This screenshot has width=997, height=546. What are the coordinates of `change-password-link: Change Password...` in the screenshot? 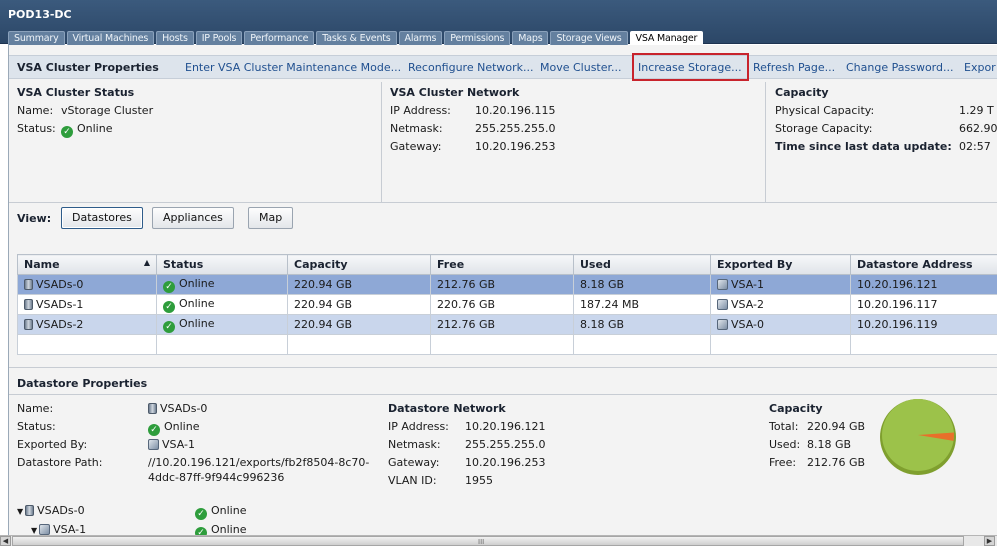 It's located at (899, 67).